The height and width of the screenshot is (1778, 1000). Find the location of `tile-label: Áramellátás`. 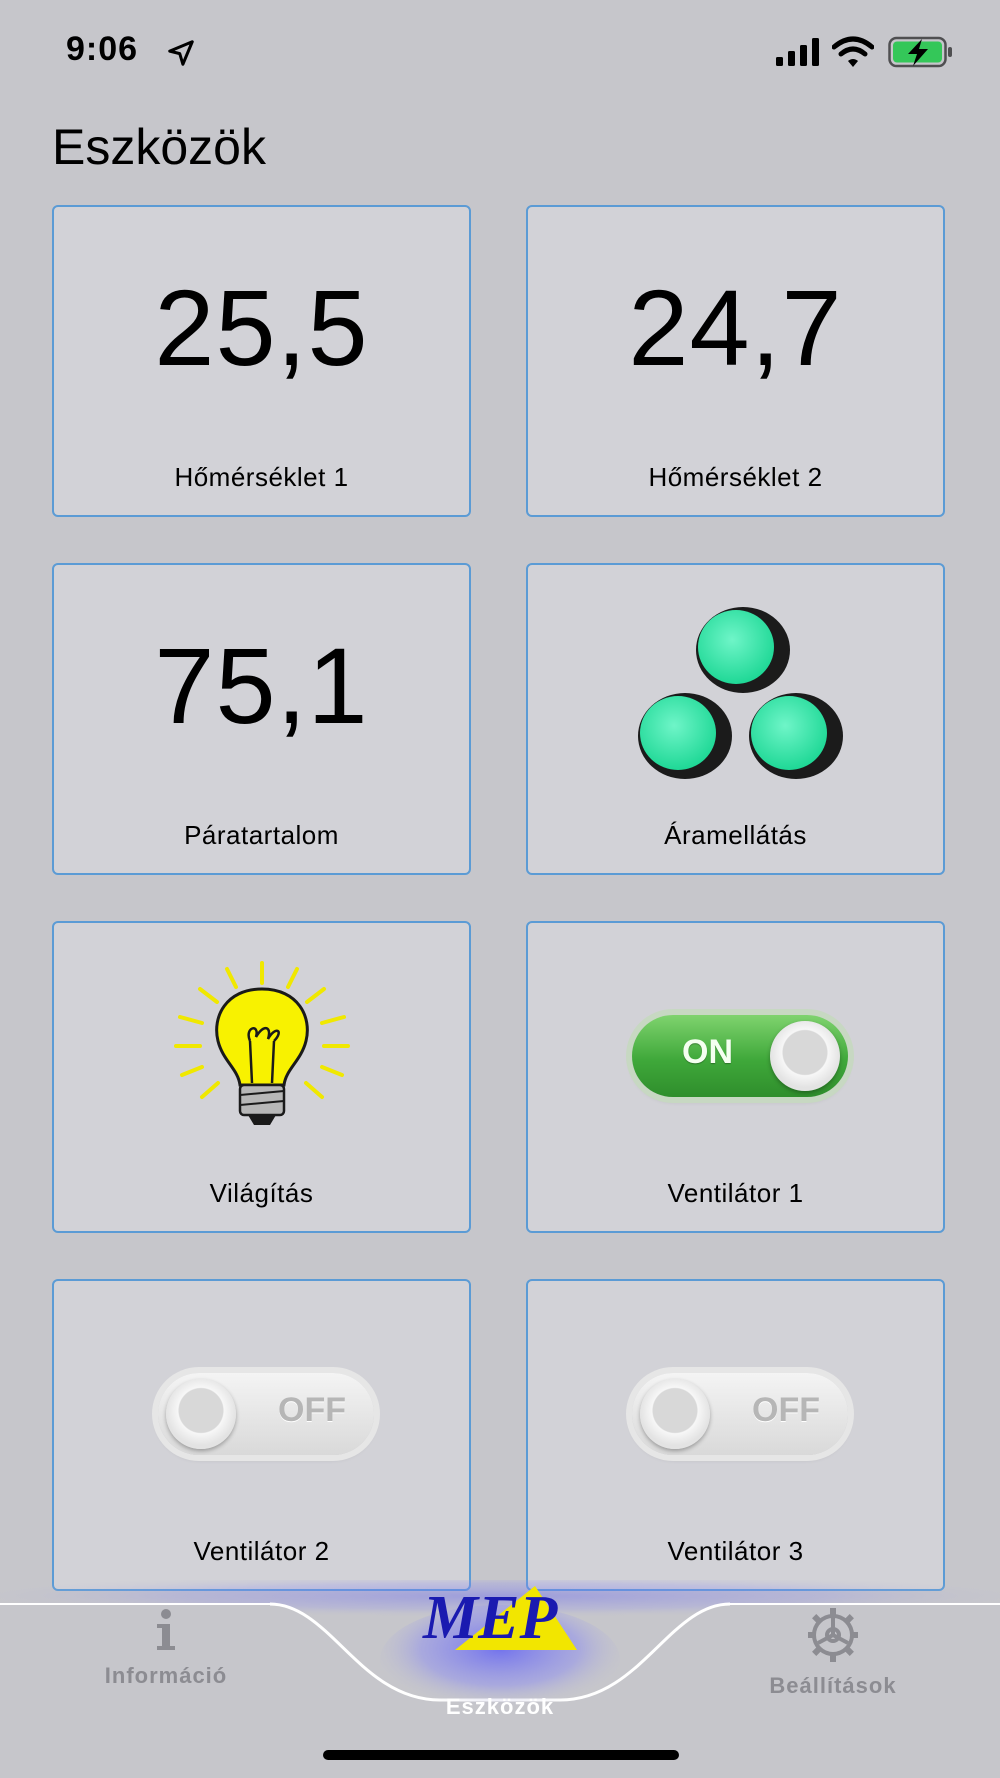

tile-label: Áramellátás is located at coordinates (735, 835).